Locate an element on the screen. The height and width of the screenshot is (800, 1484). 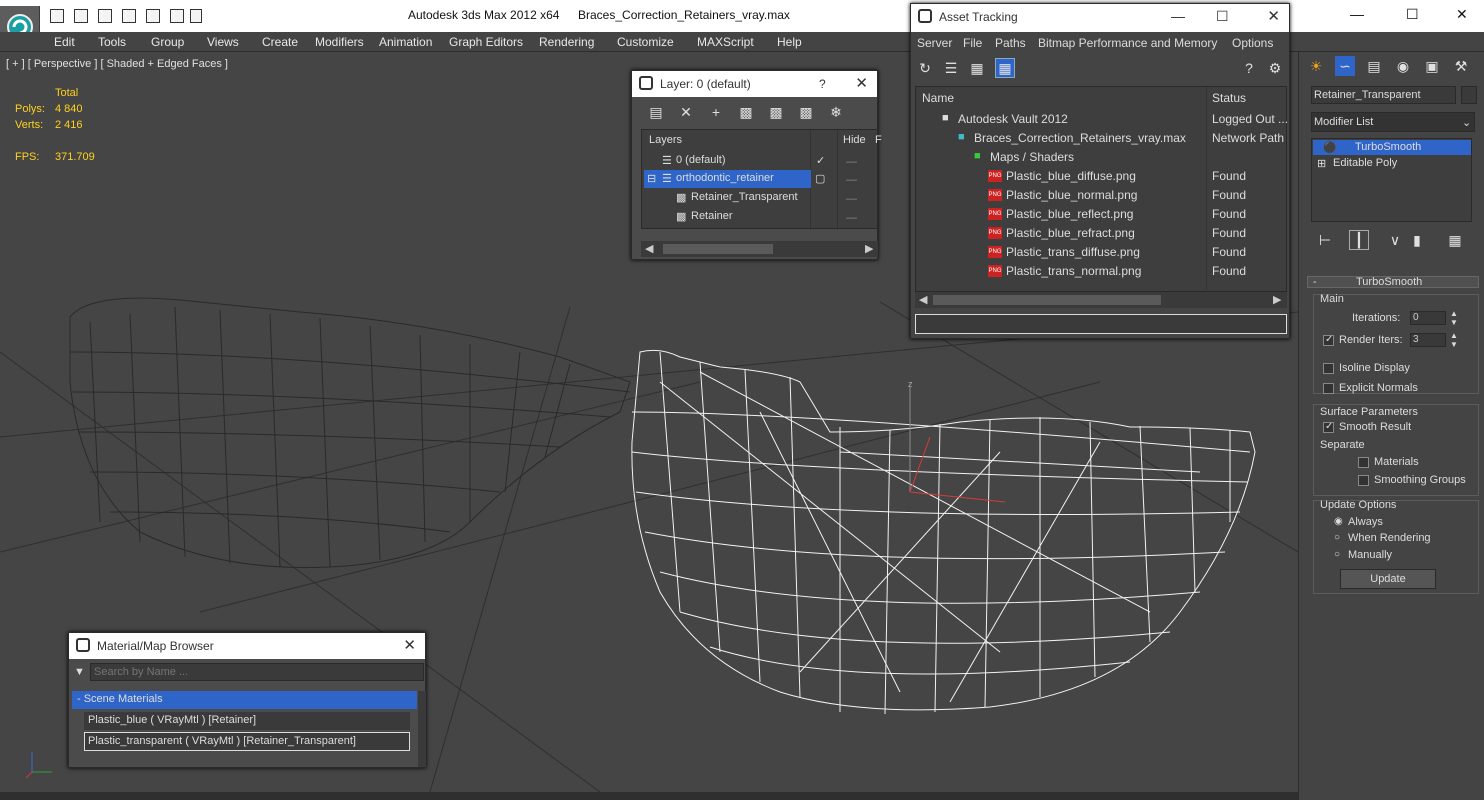
layer-hscrollbar: ◀ ▶ is located at coordinates (759, 249).